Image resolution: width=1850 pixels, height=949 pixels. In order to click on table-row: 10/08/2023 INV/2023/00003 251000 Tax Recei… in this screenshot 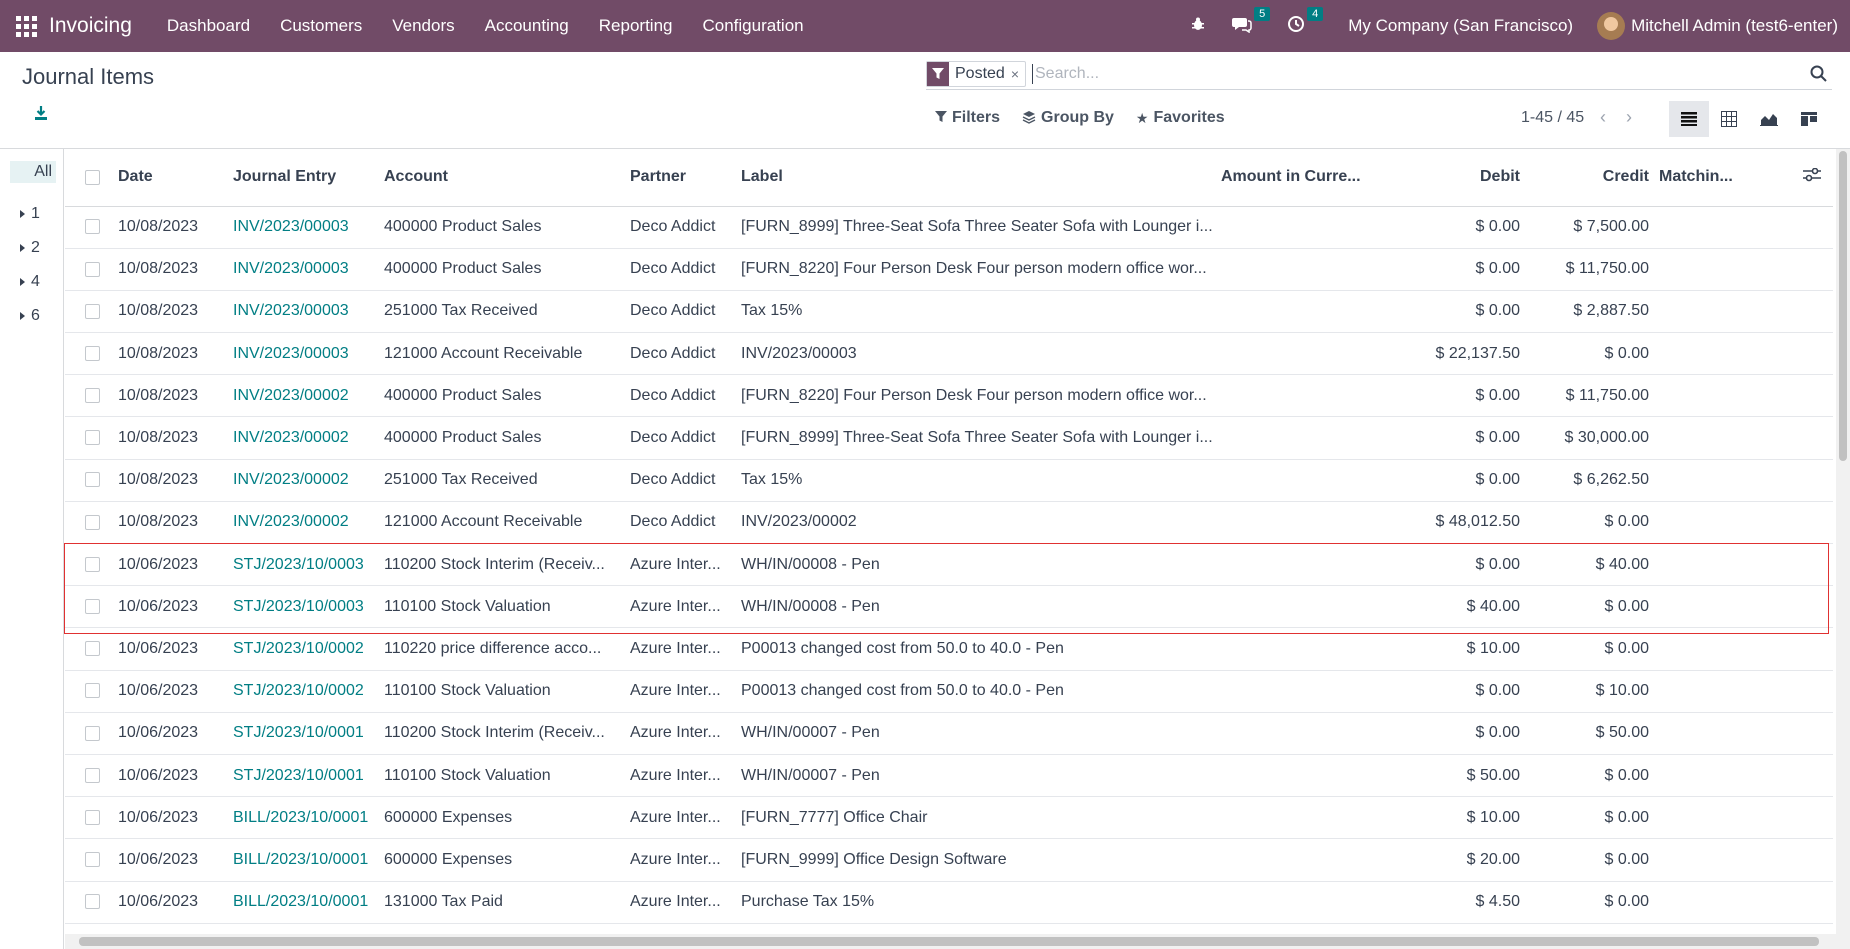, I will do `click(949, 312)`.